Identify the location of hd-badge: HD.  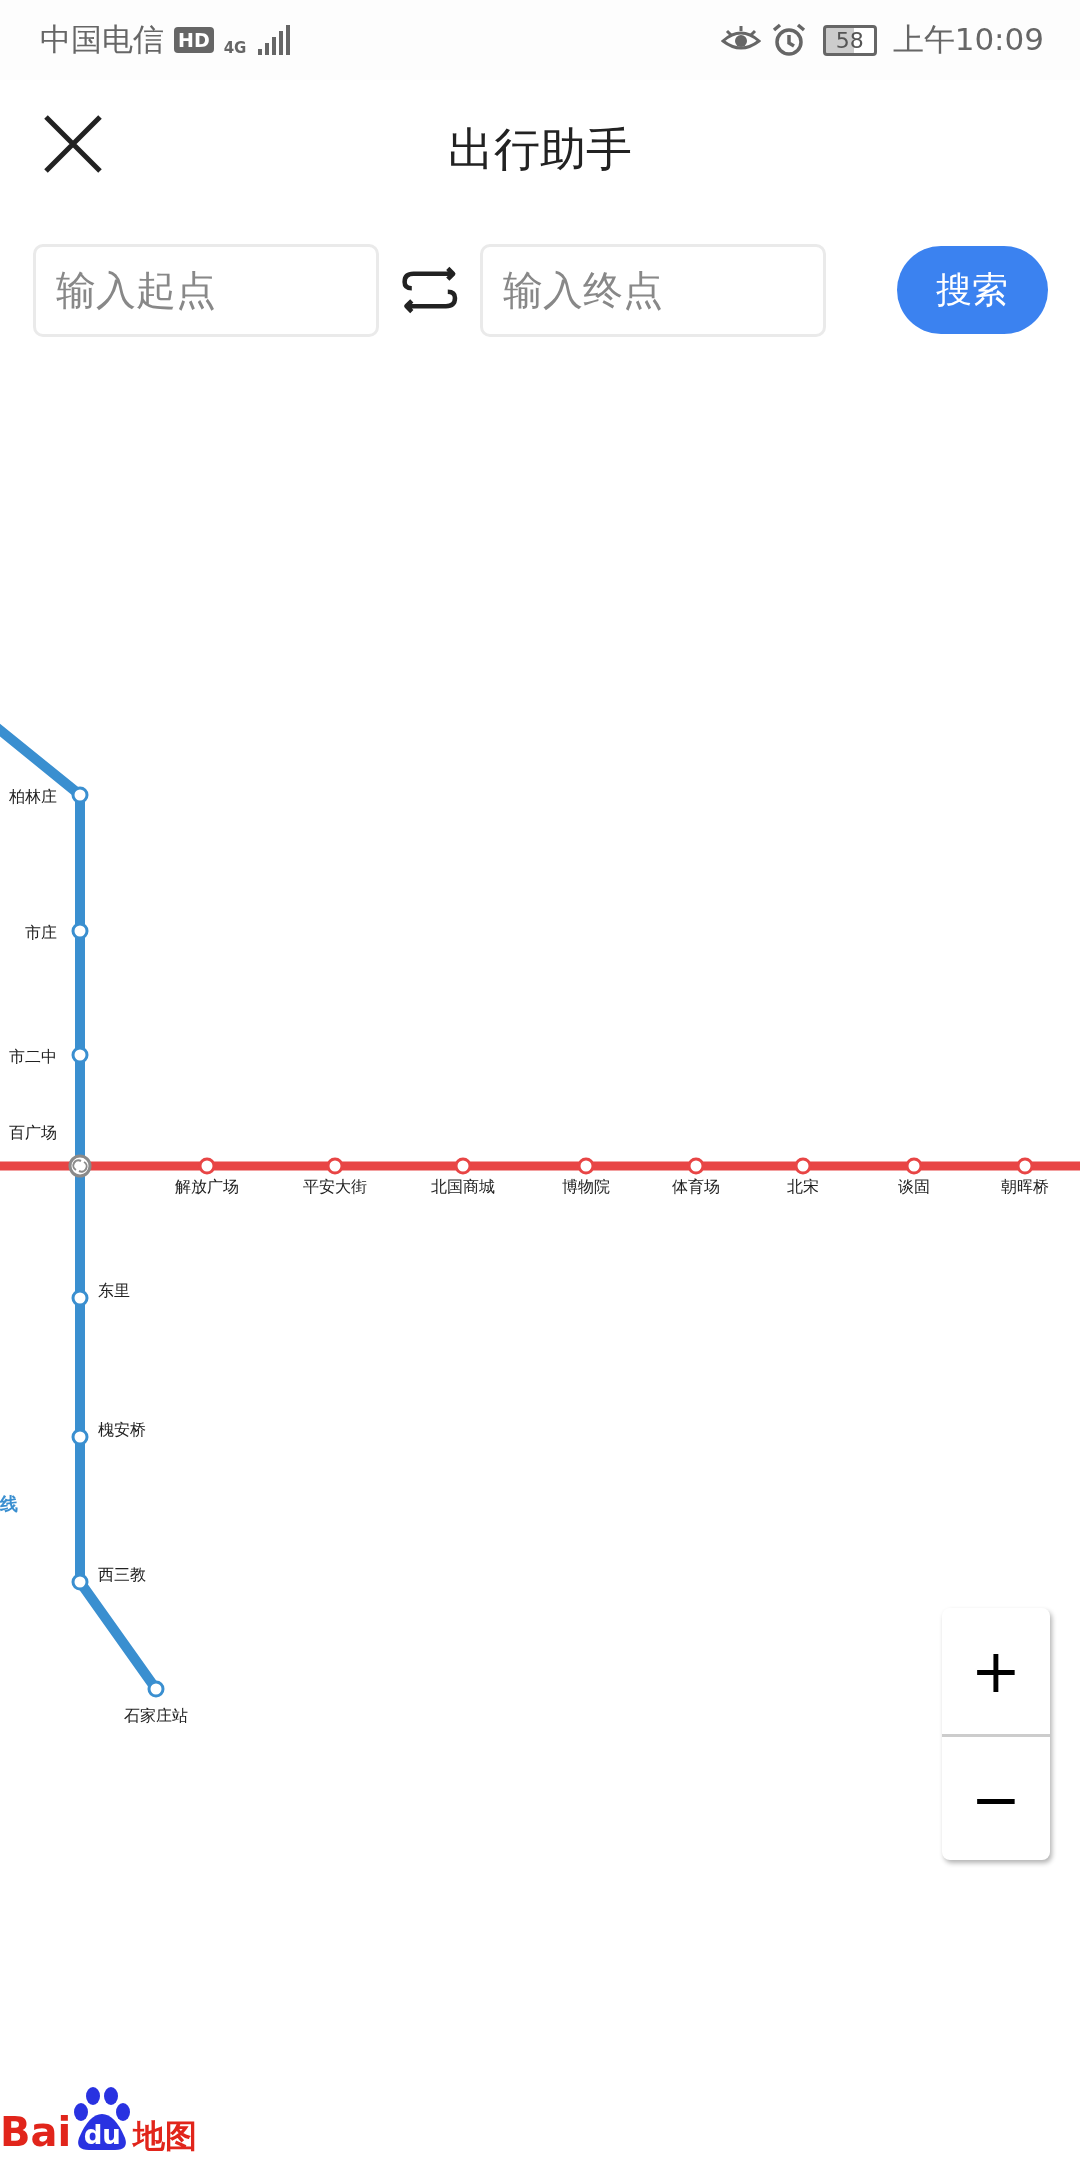
(194, 40).